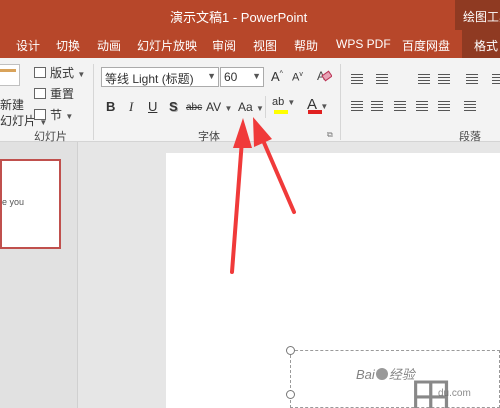  I want to click on font-size-value: 60, so click(231, 77).